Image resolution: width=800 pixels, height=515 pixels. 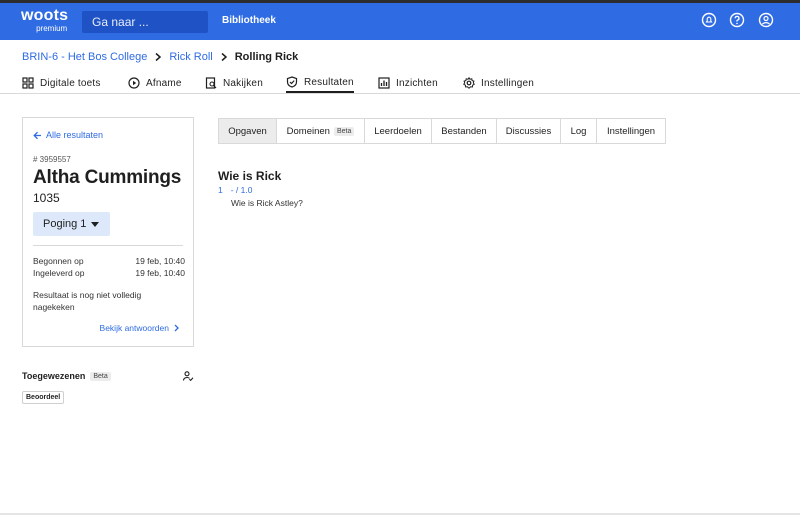 I want to click on tab-leerdoelen: Leerdoelen, so click(x=398, y=131).